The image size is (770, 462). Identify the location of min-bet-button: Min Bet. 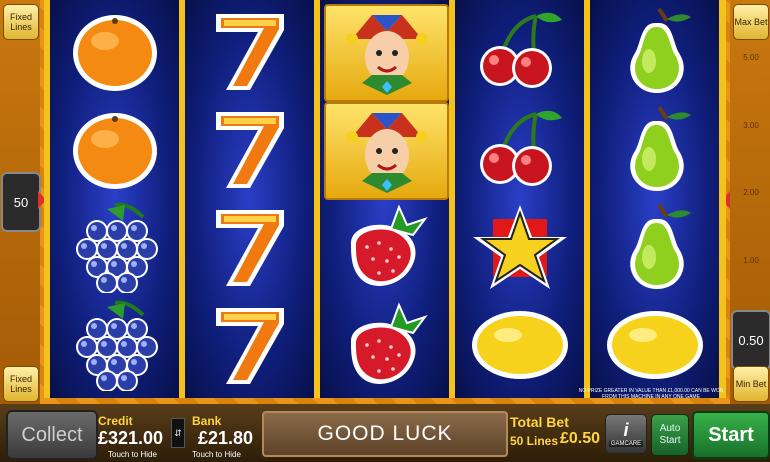
(751, 384).